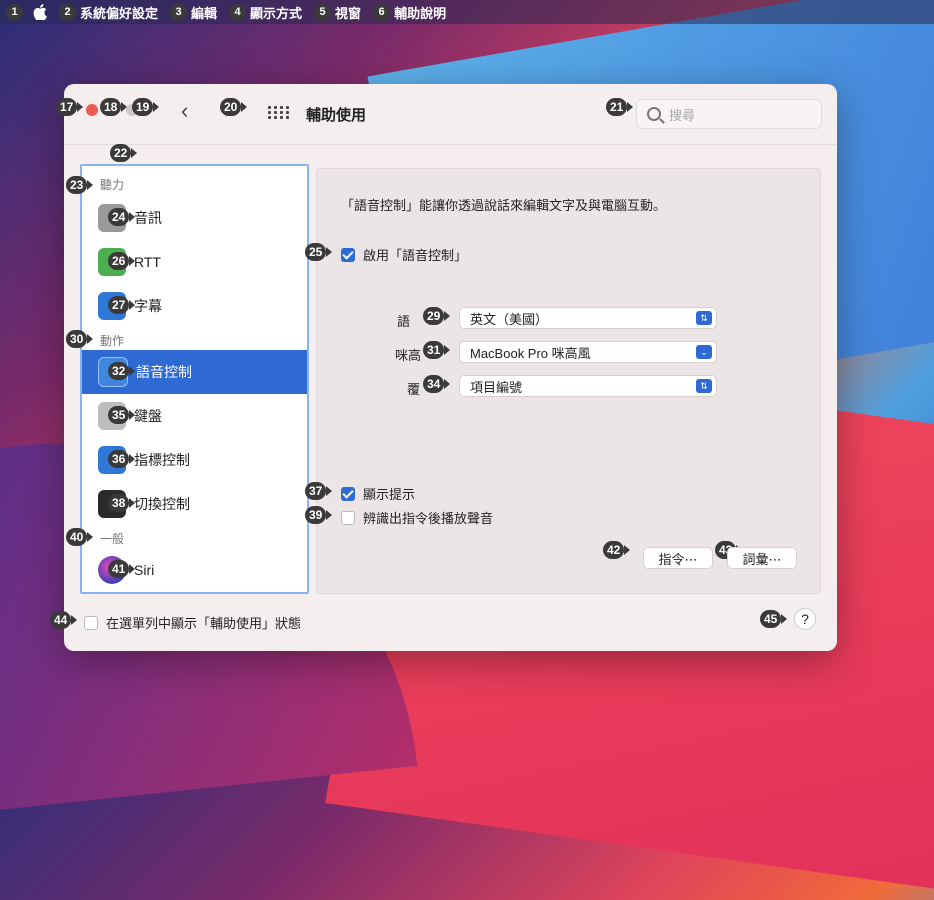 The height and width of the screenshot is (900, 934). What do you see at coordinates (144, 570) in the screenshot?
I see `sidebar-item-label: Siri` at bounding box center [144, 570].